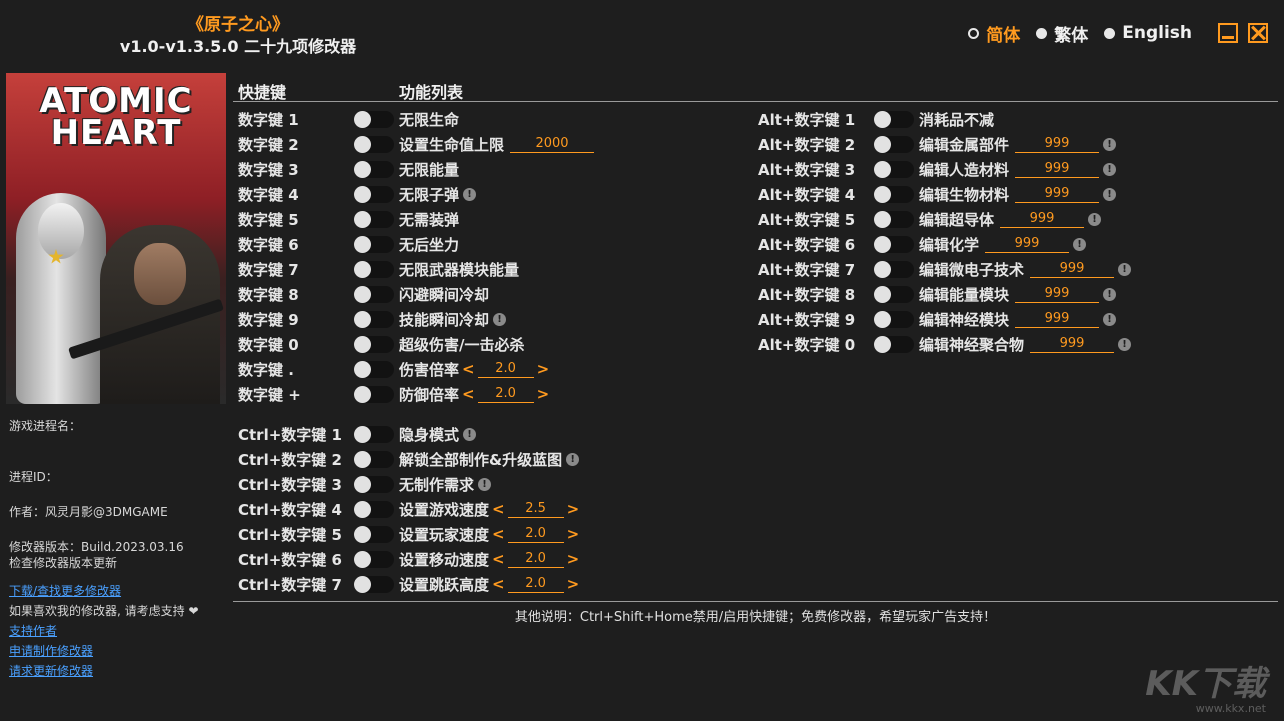 The image size is (1284, 721). What do you see at coordinates (429, 219) in the screenshot?
I see `function-item: 无需装弹` at bounding box center [429, 219].